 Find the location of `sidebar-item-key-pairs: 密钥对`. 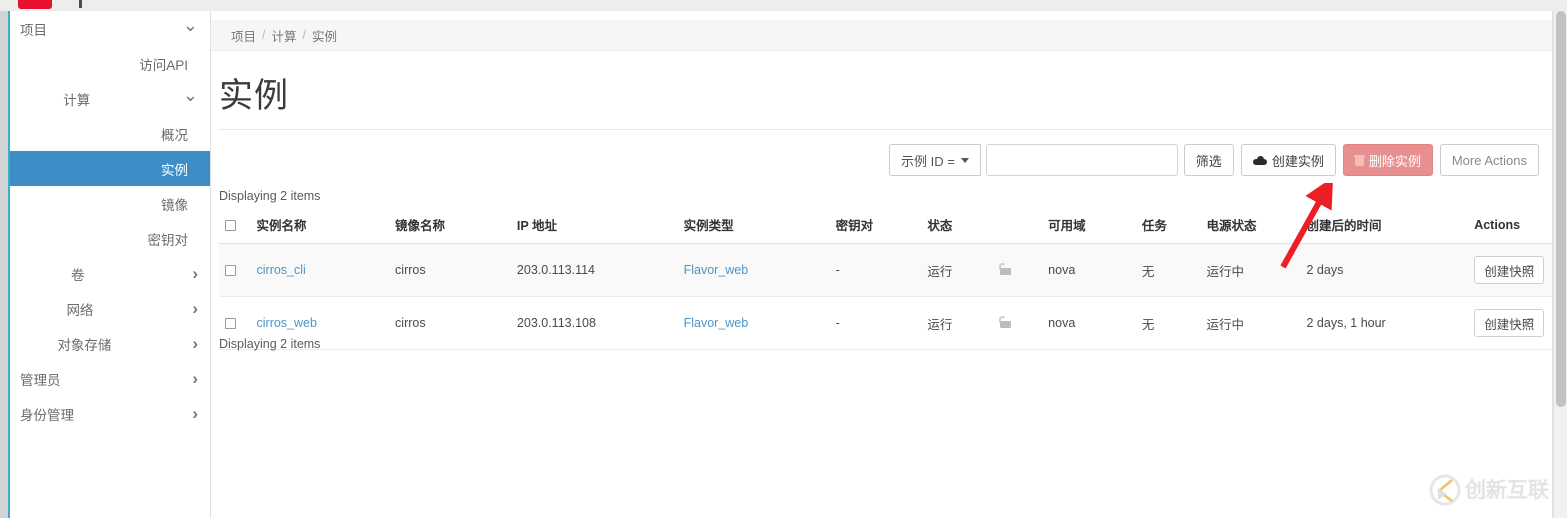

sidebar-item-key-pairs: 密钥对 is located at coordinates (110, 238).